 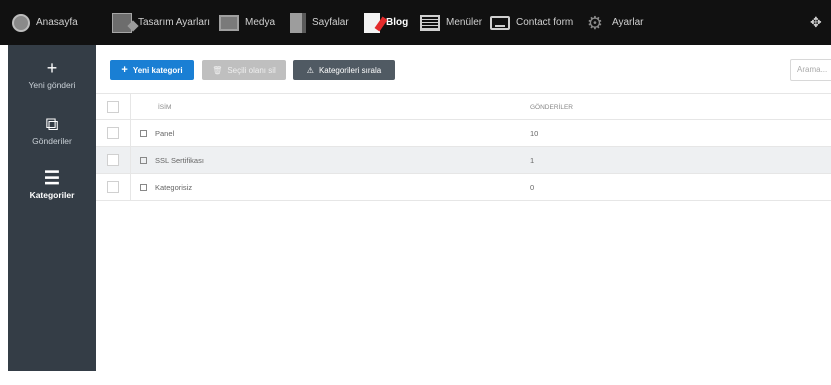 What do you see at coordinates (534, 133) in the screenshot?
I see `post-count: 10` at bounding box center [534, 133].